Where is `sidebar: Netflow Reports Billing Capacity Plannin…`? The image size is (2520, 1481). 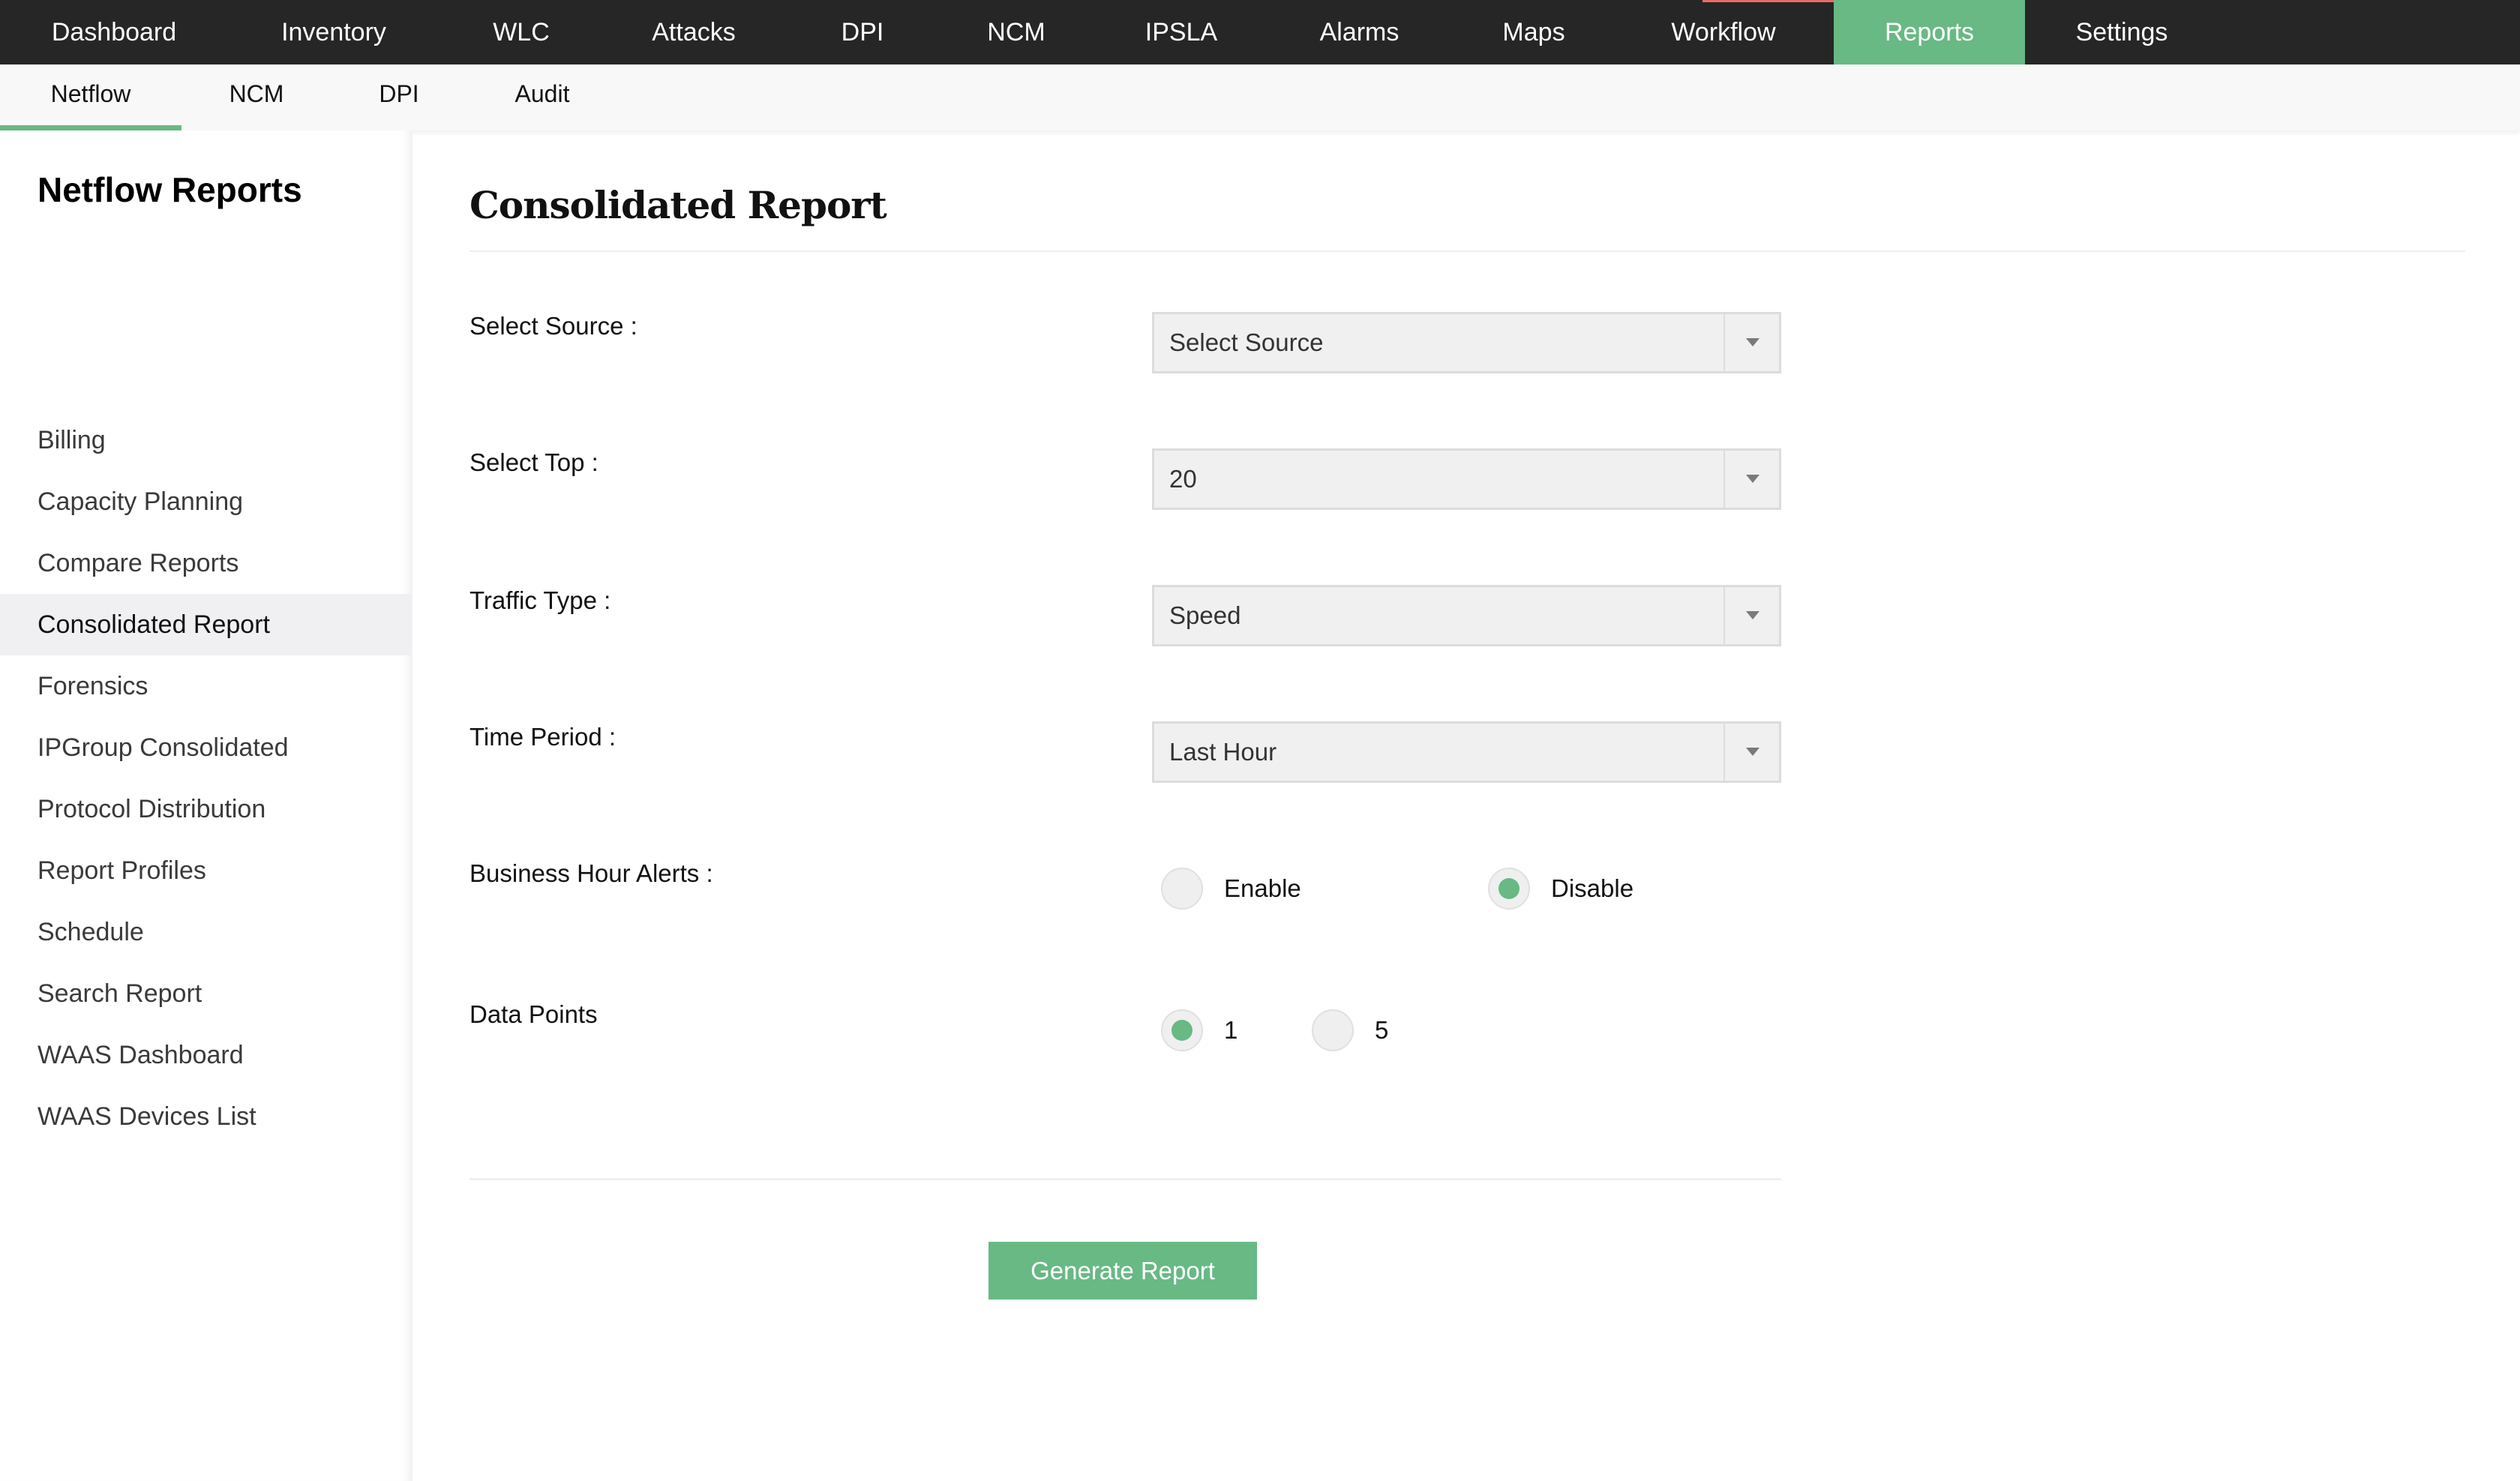 sidebar: Netflow Reports Billing Capacity Plannin… is located at coordinates (206, 805).